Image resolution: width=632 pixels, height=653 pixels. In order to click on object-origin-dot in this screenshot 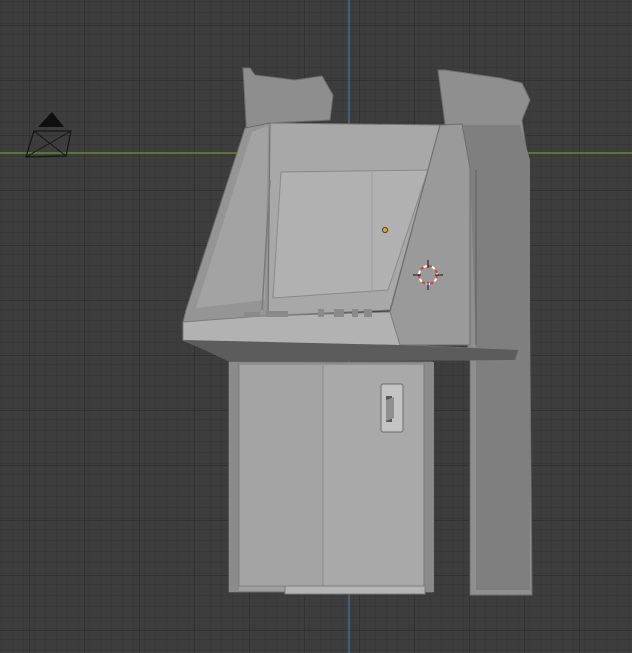, I will do `click(384, 229)`.